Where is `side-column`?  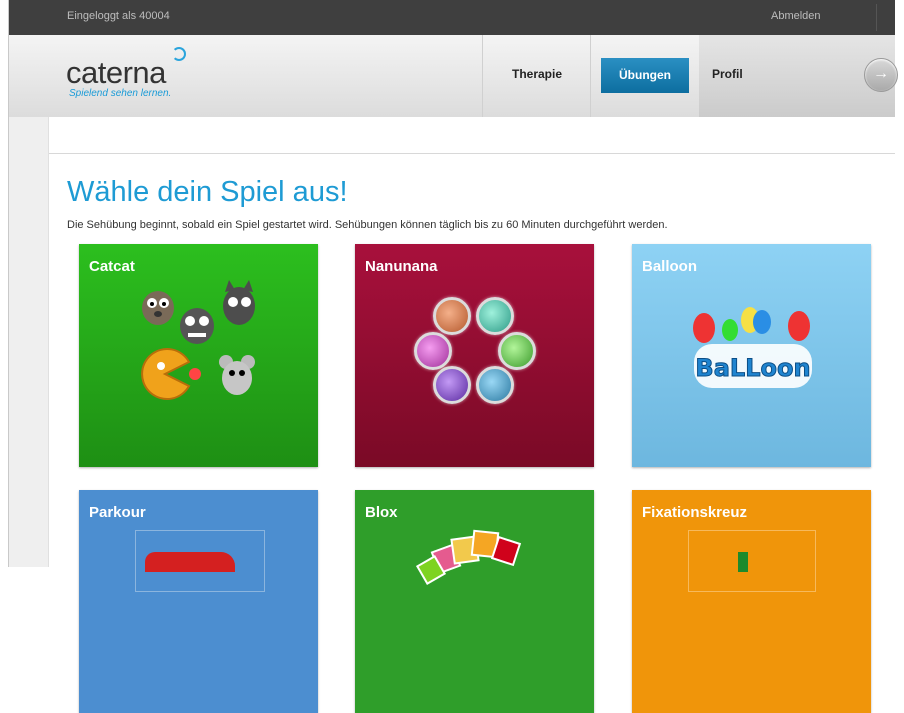 side-column is located at coordinates (29, 342).